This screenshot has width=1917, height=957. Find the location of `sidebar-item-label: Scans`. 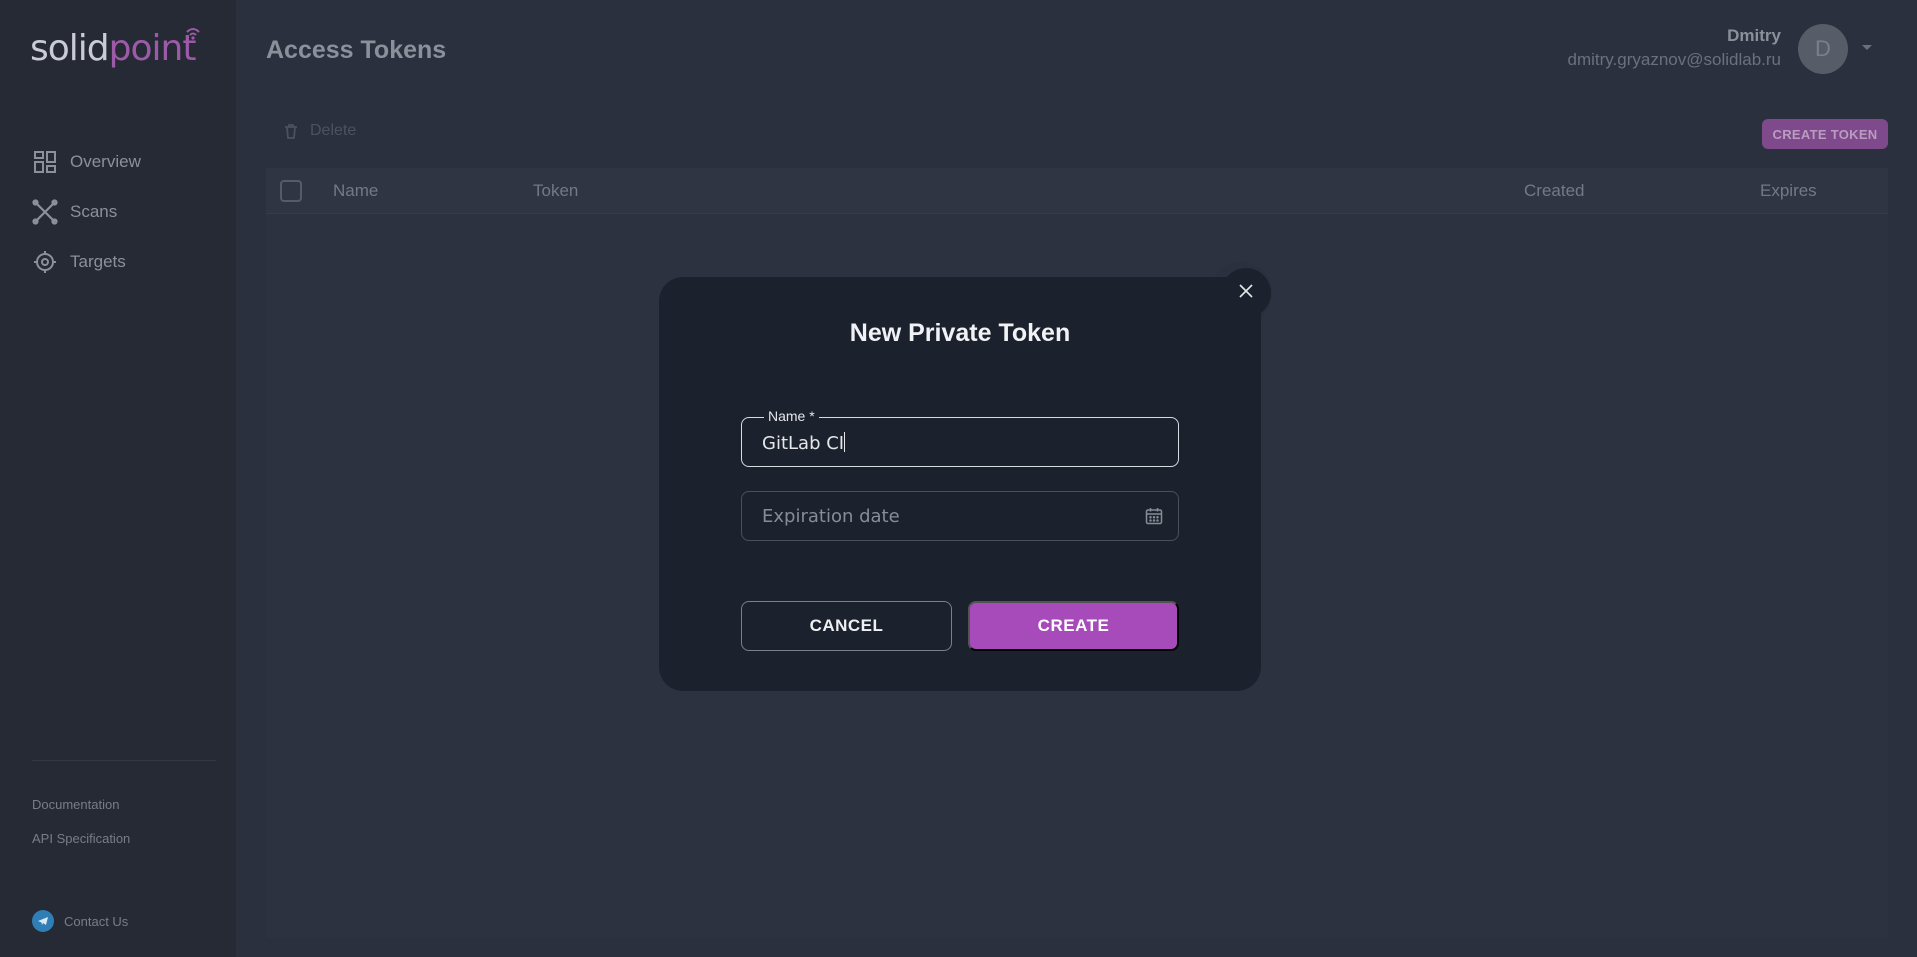

sidebar-item-label: Scans is located at coordinates (94, 211).